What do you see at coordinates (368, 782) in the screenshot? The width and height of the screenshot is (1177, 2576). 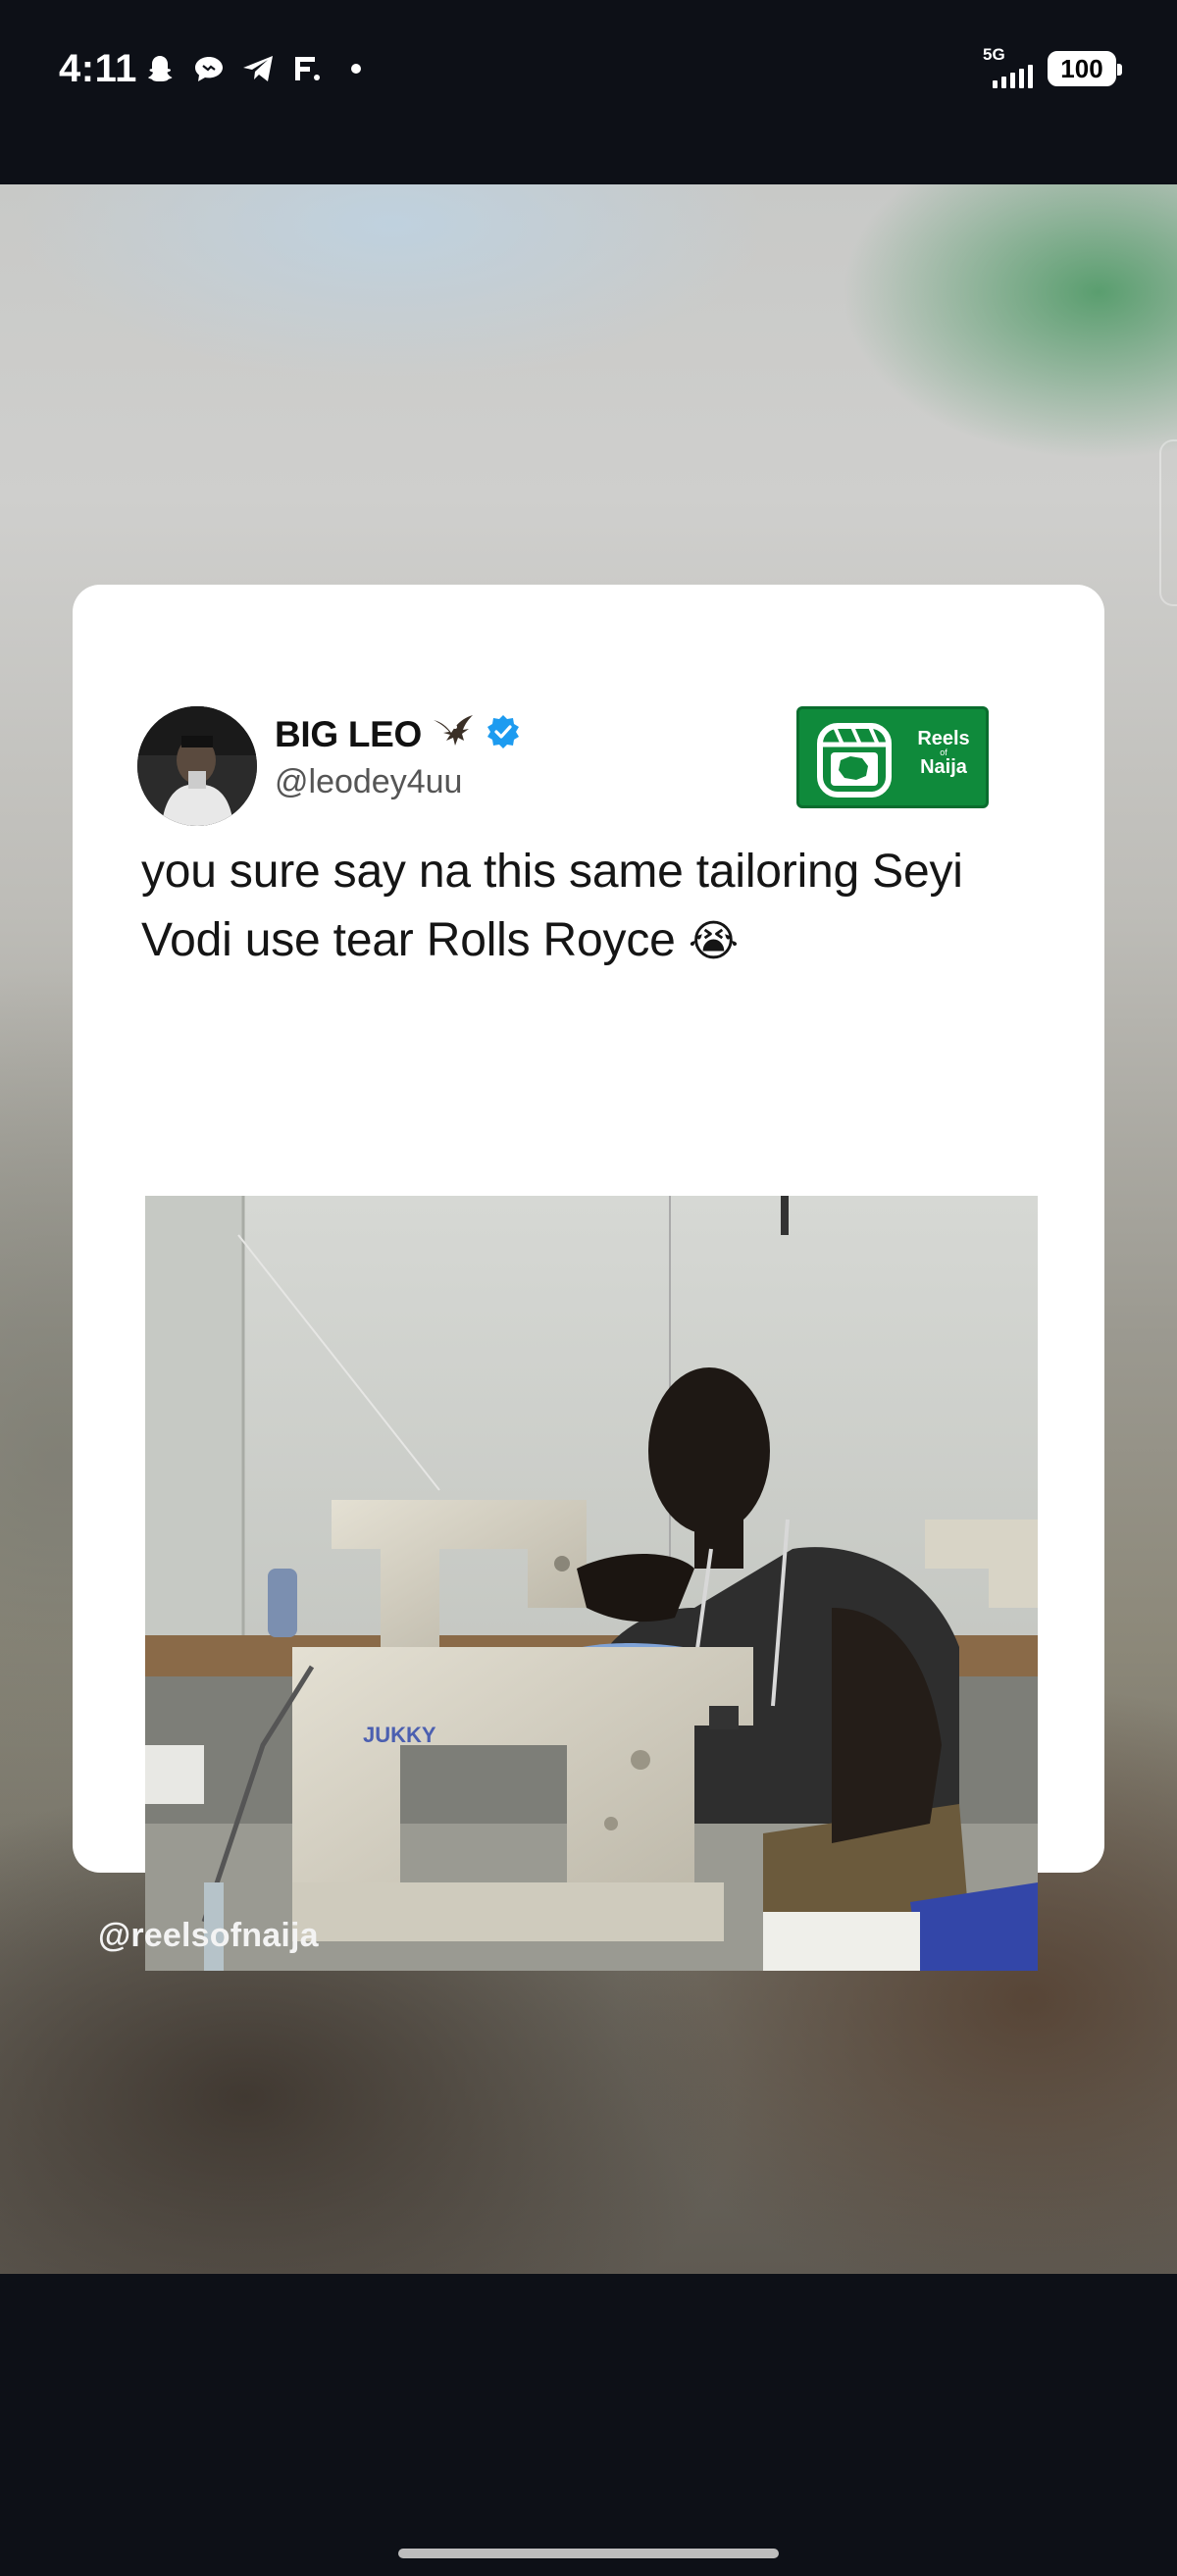 I see `user-handle: @leodey4uu` at bounding box center [368, 782].